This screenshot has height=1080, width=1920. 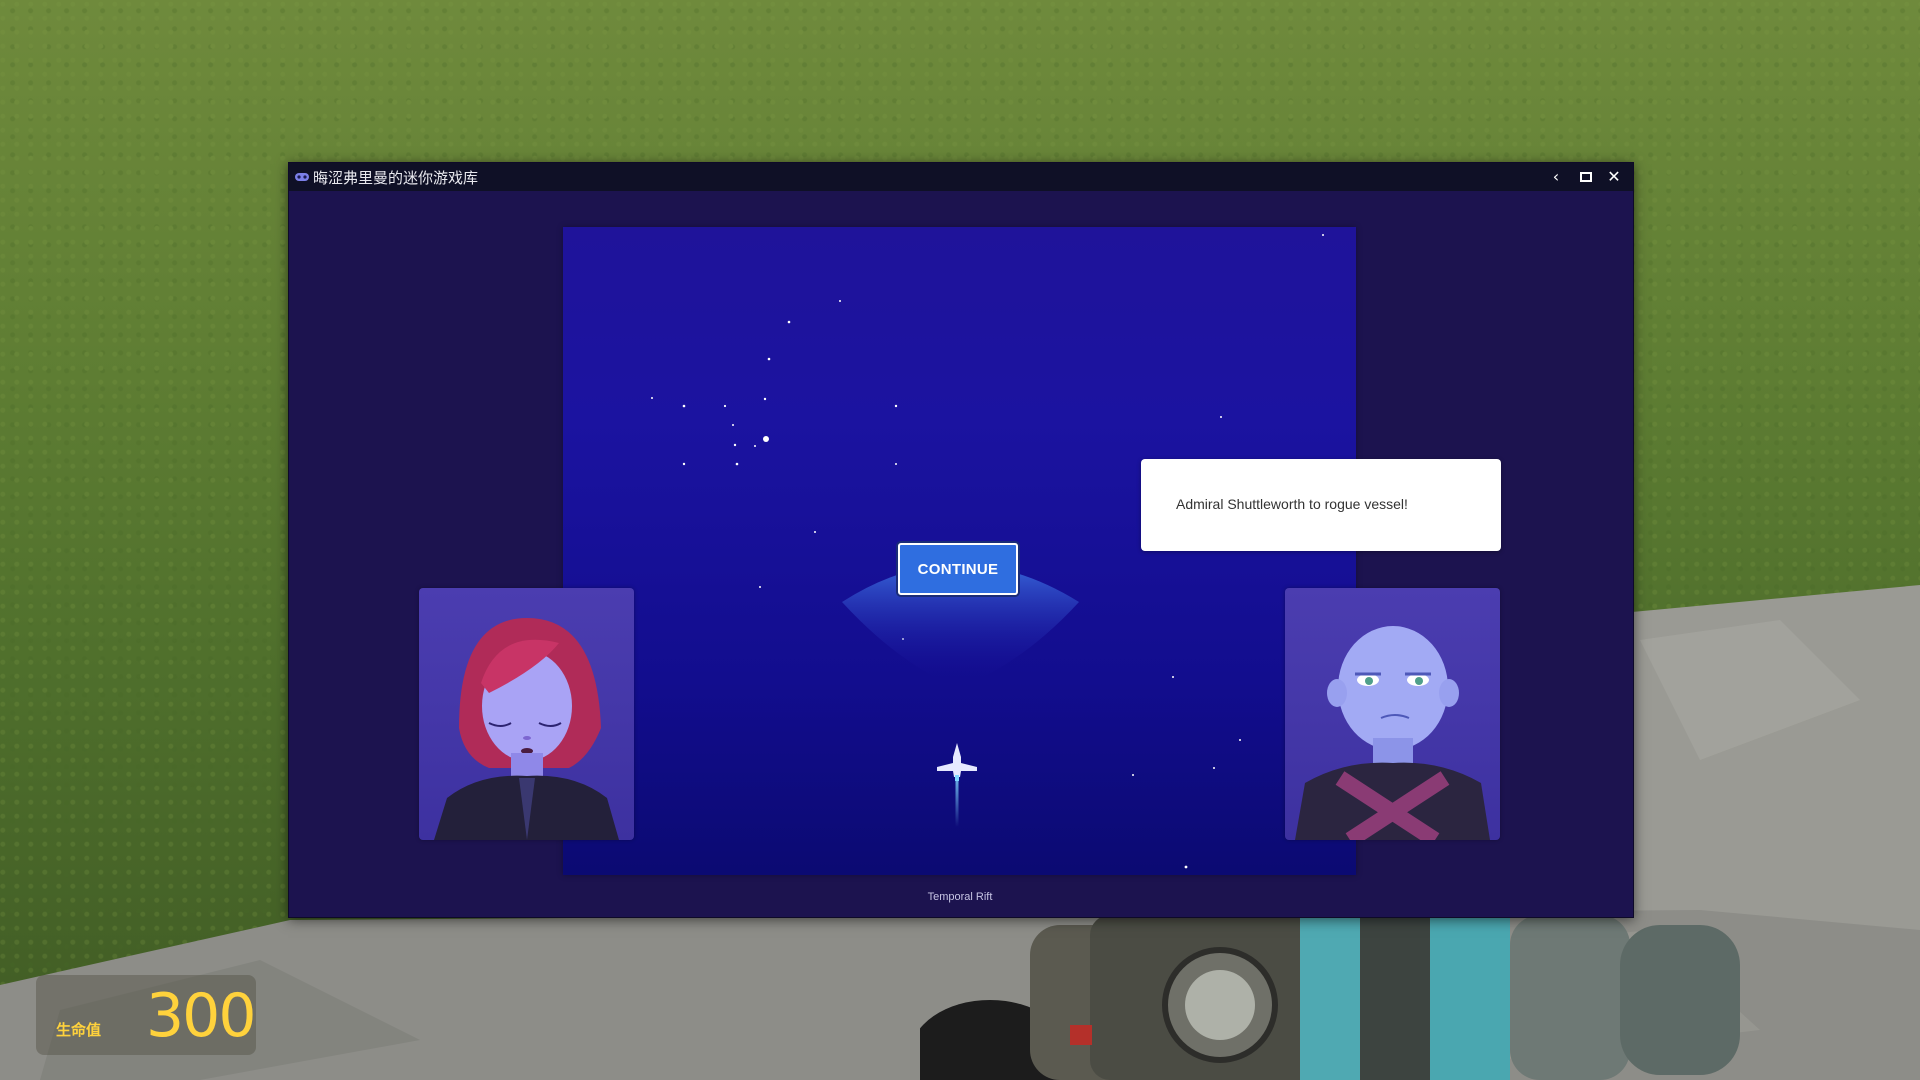 What do you see at coordinates (1292, 504) in the screenshot?
I see `dialog-text: Admiral Shuttleworth to rogue vessel!` at bounding box center [1292, 504].